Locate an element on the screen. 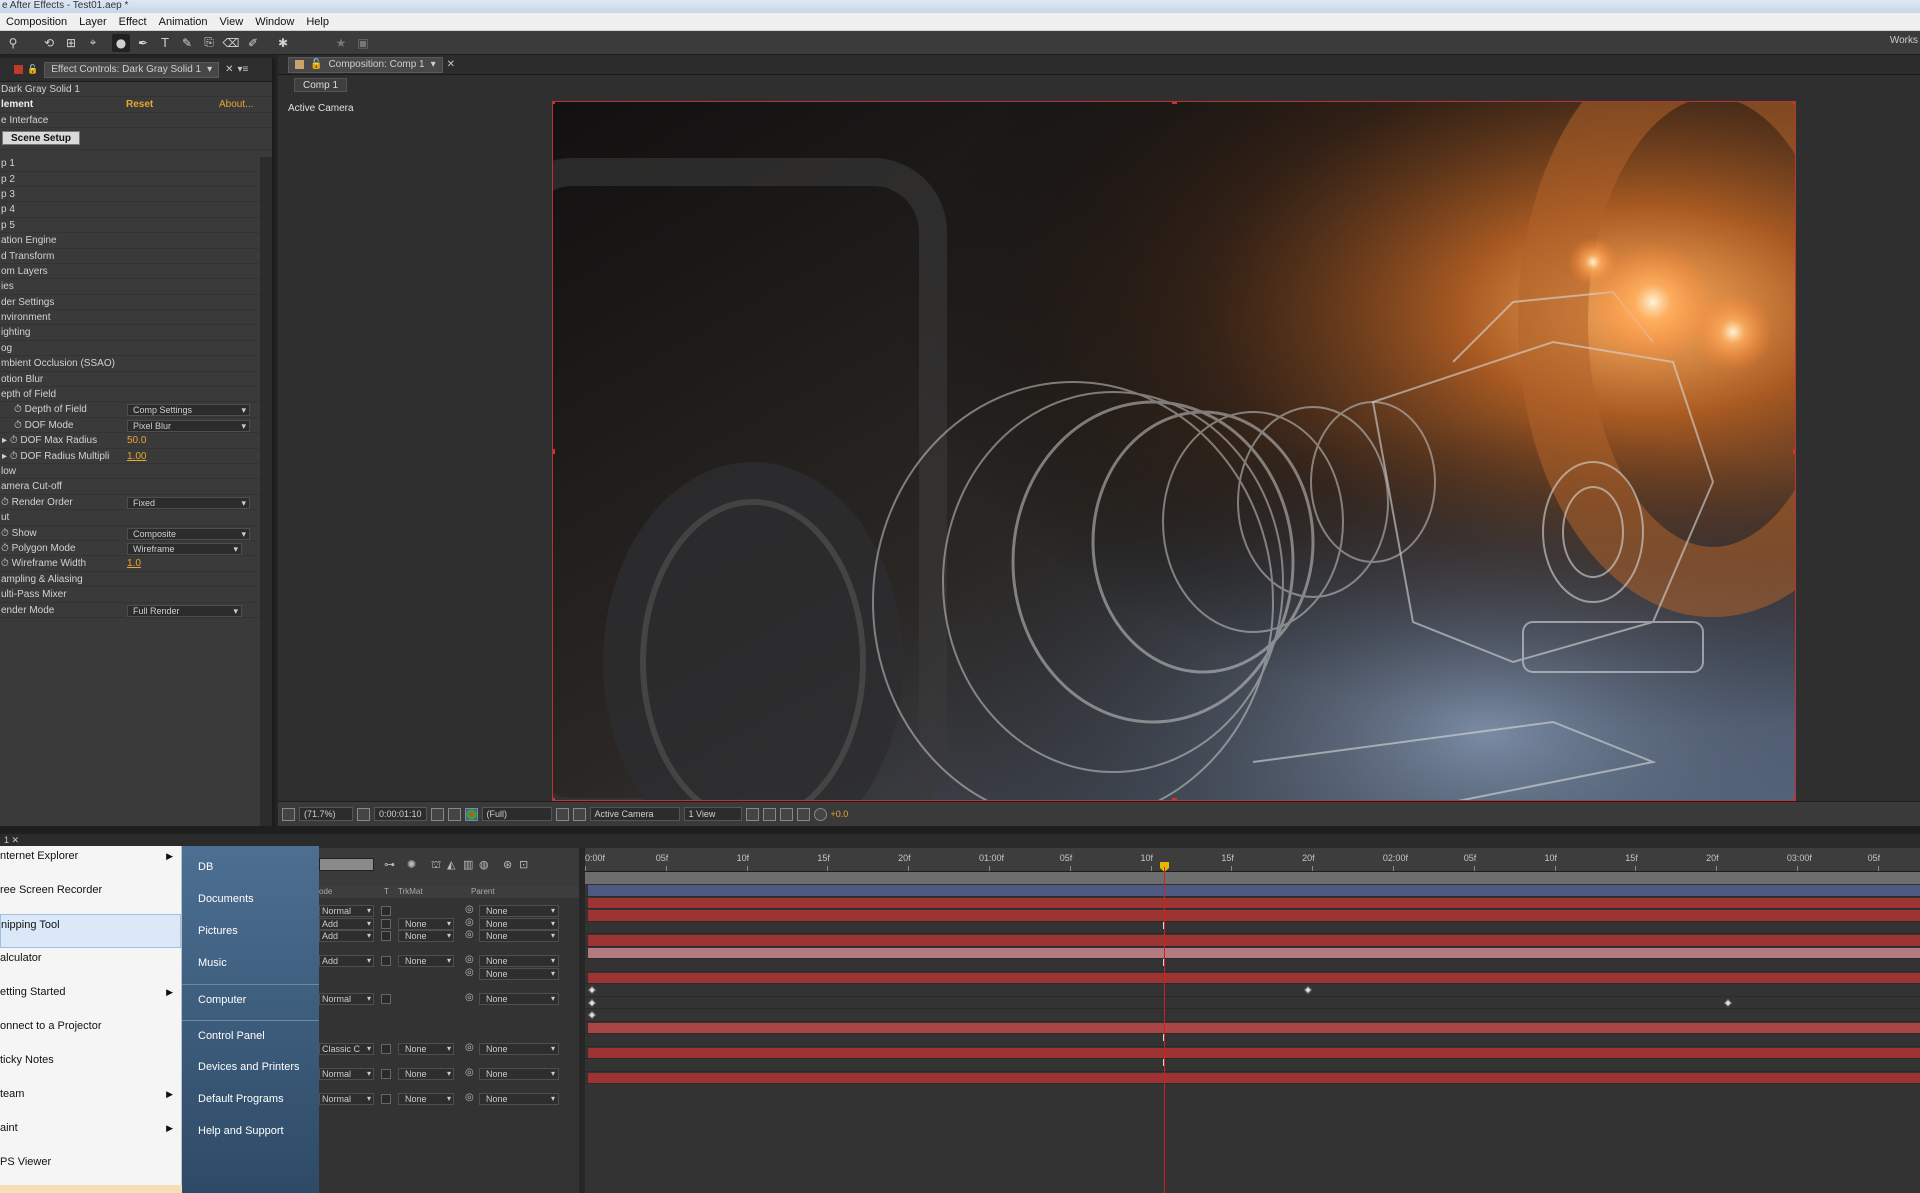  group-item: ut is located at coordinates (136, 518).